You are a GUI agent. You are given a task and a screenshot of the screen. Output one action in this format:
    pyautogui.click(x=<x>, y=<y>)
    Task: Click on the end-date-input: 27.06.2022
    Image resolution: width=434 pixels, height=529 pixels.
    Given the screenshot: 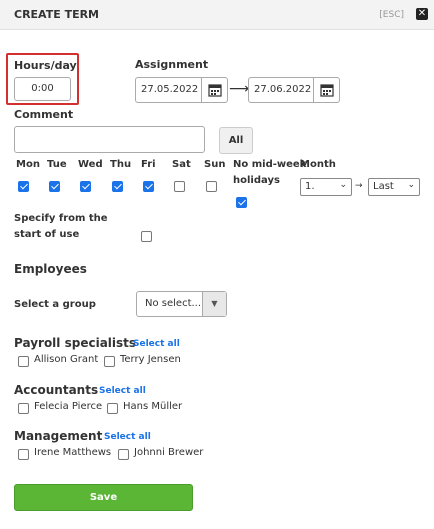 What is the action you would take?
    pyautogui.click(x=294, y=90)
    